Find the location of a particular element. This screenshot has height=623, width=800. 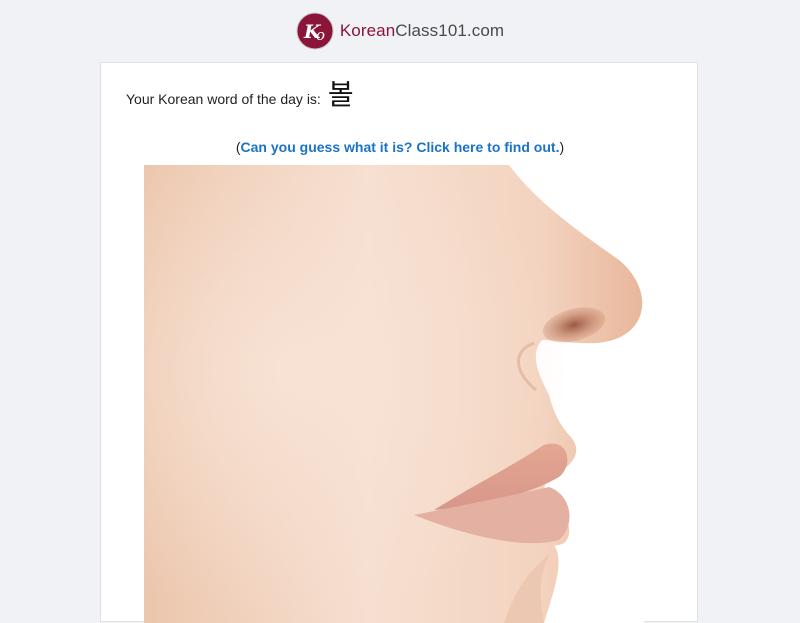

word-of-day-line: Your Korean word of the day is: 볼 is located at coordinates (240, 95).